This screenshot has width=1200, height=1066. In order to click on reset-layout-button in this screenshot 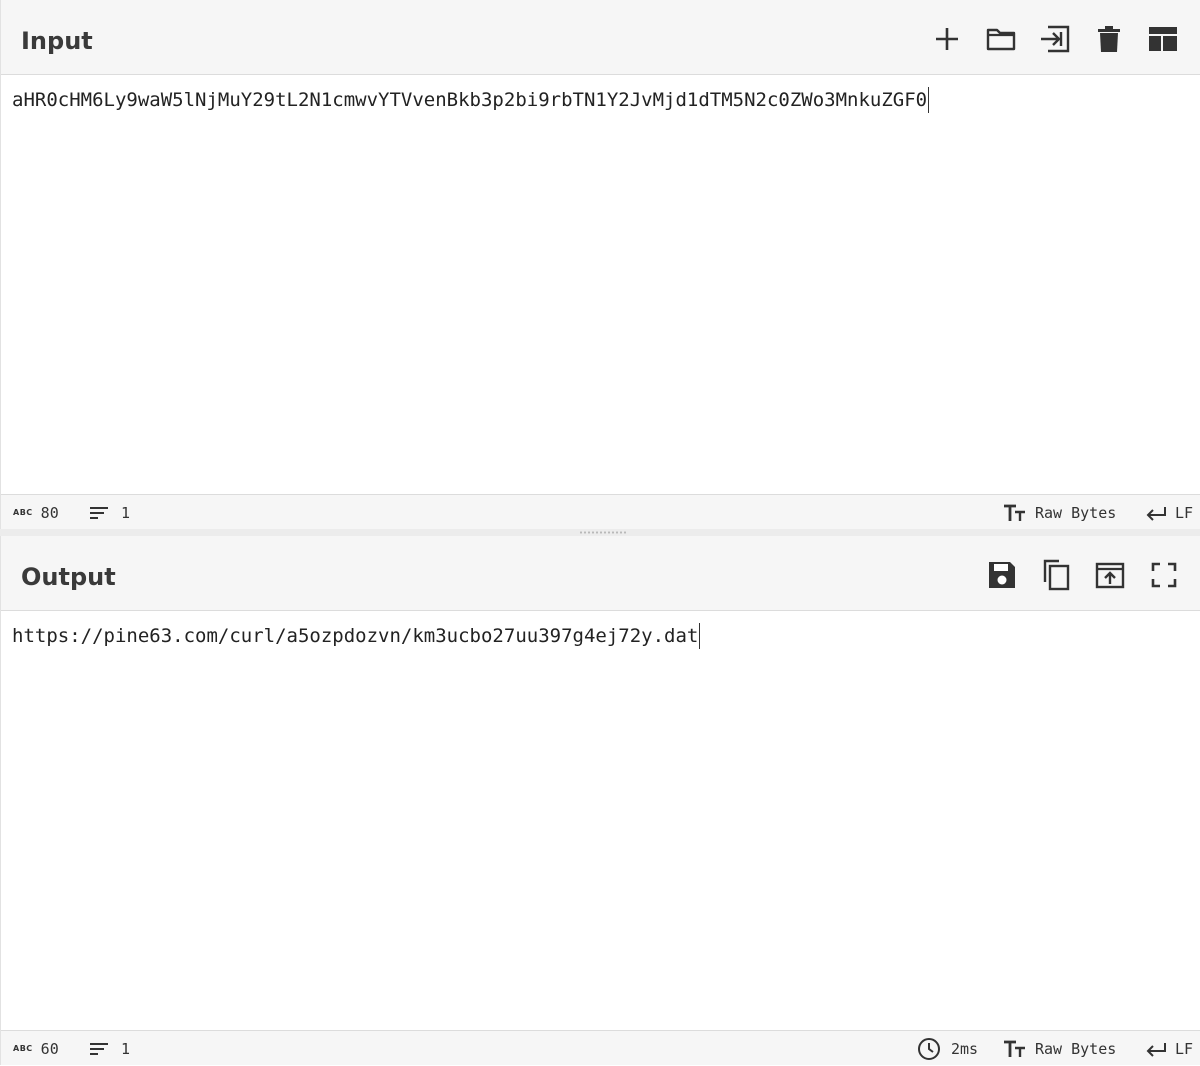, I will do `click(1163, 39)`.